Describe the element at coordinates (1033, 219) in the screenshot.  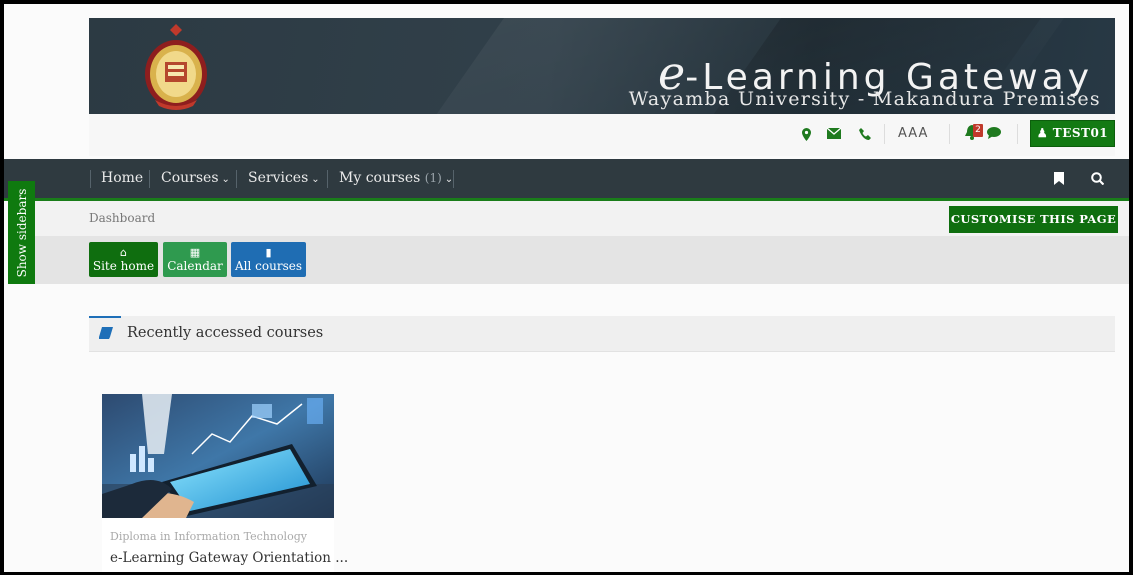
I see `customise-page-button: CUSTOMISE THIS PAGE` at that location.